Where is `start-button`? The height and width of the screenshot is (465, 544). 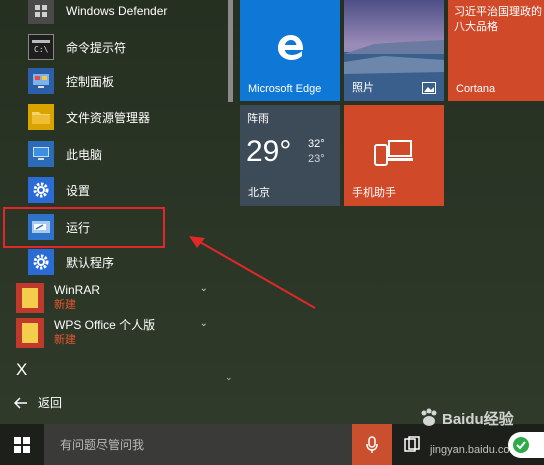 start-button is located at coordinates (22, 444).